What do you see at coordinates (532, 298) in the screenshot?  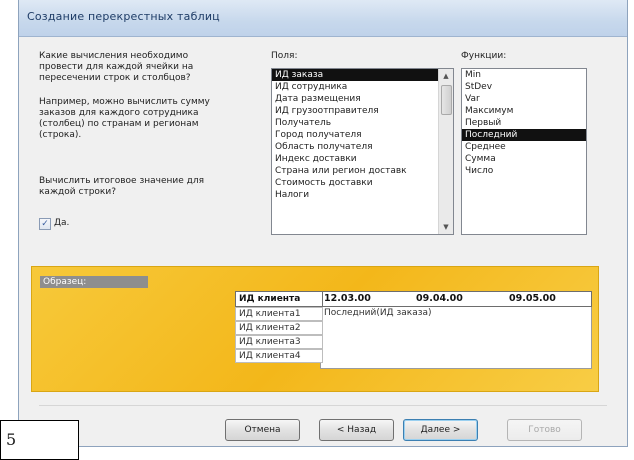 I see `sample-column-header: 09.05.00` at bounding box center [532, 298].